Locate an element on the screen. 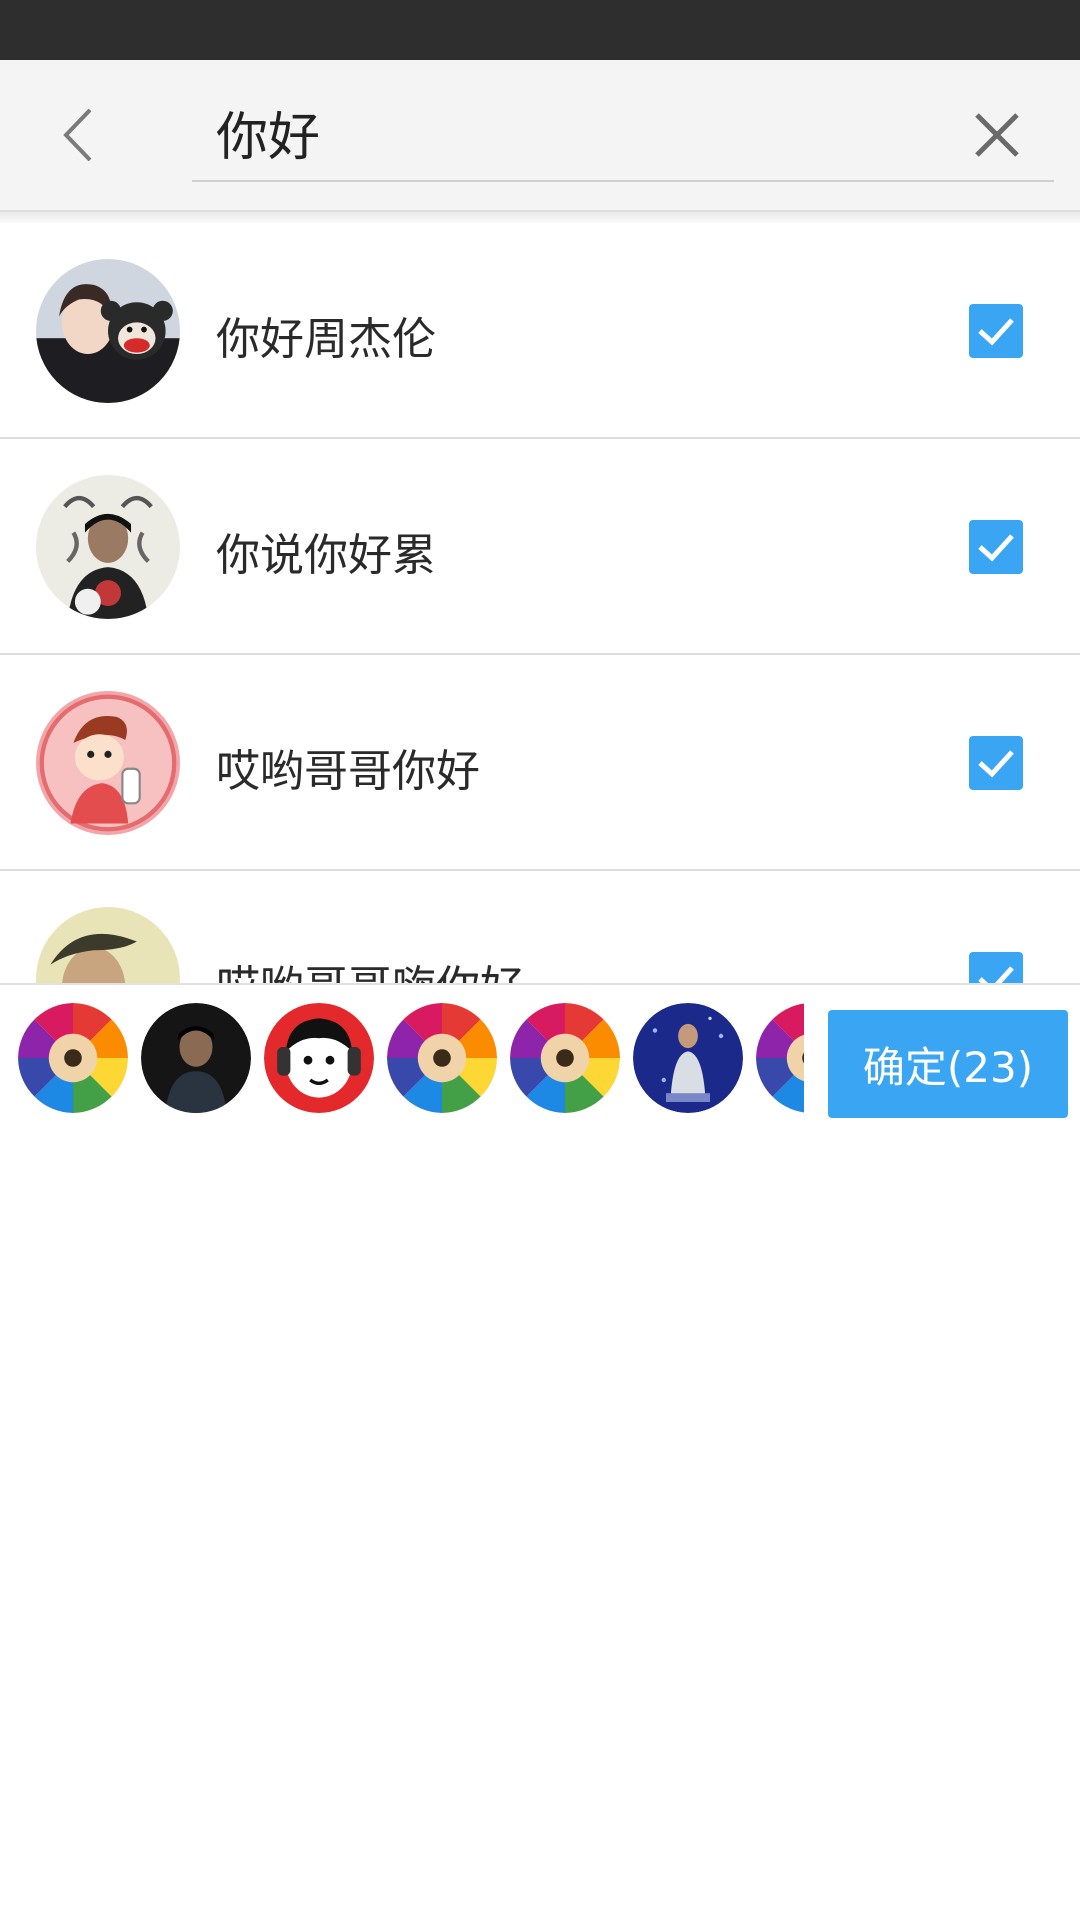  list-item: 哎哟哥哥你好 is located at coordinates (540, 763).